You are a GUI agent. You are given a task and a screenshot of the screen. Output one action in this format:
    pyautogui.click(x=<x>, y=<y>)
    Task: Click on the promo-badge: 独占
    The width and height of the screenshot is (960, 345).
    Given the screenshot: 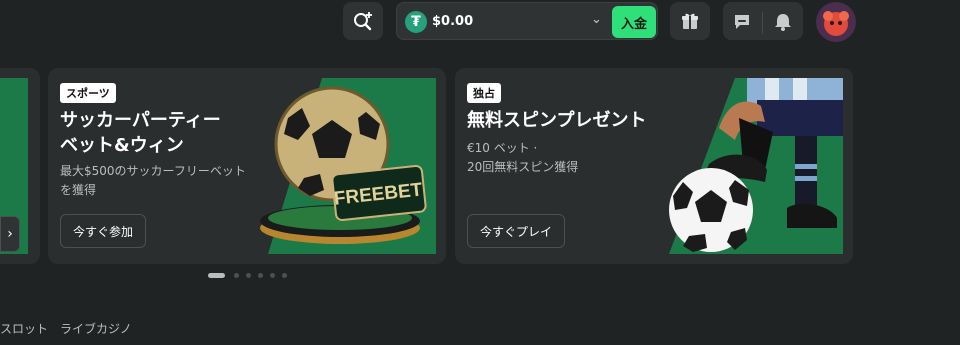 What is the action you would take?
    pyautogui.click(x=484, y=93)
    